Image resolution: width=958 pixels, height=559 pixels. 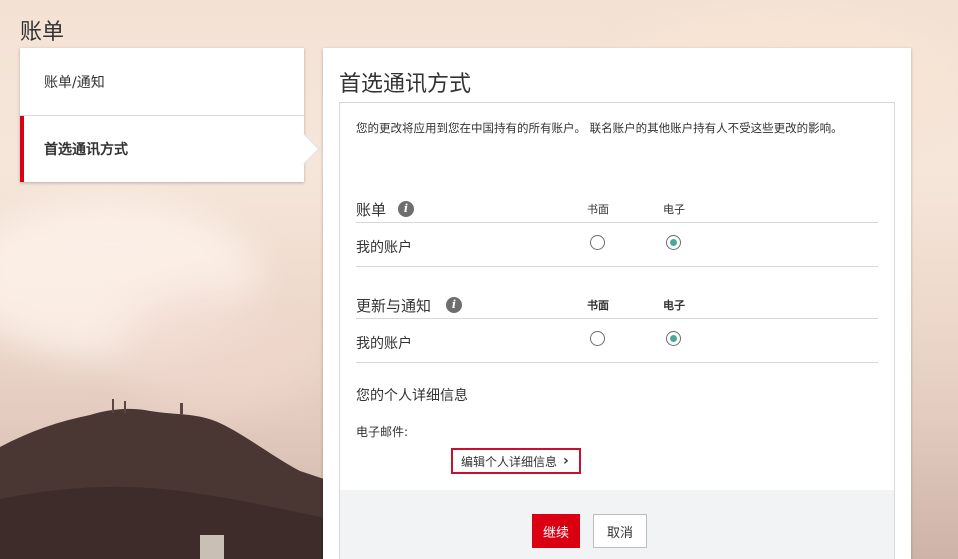 What do you see at coordinates (412, 396) in the screenshot?
I see `personal-details-title: 您的个人详细信息` at bounding box center [412, 396].